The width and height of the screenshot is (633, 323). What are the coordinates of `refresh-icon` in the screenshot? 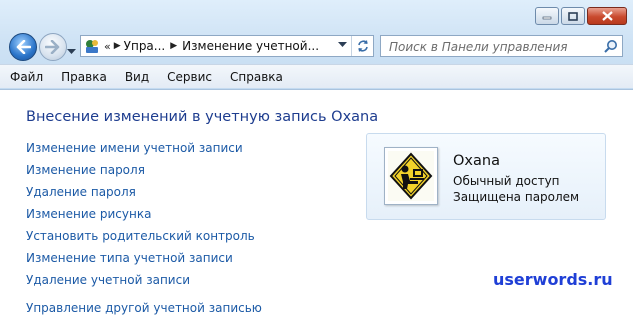 It's located at (362, 46).